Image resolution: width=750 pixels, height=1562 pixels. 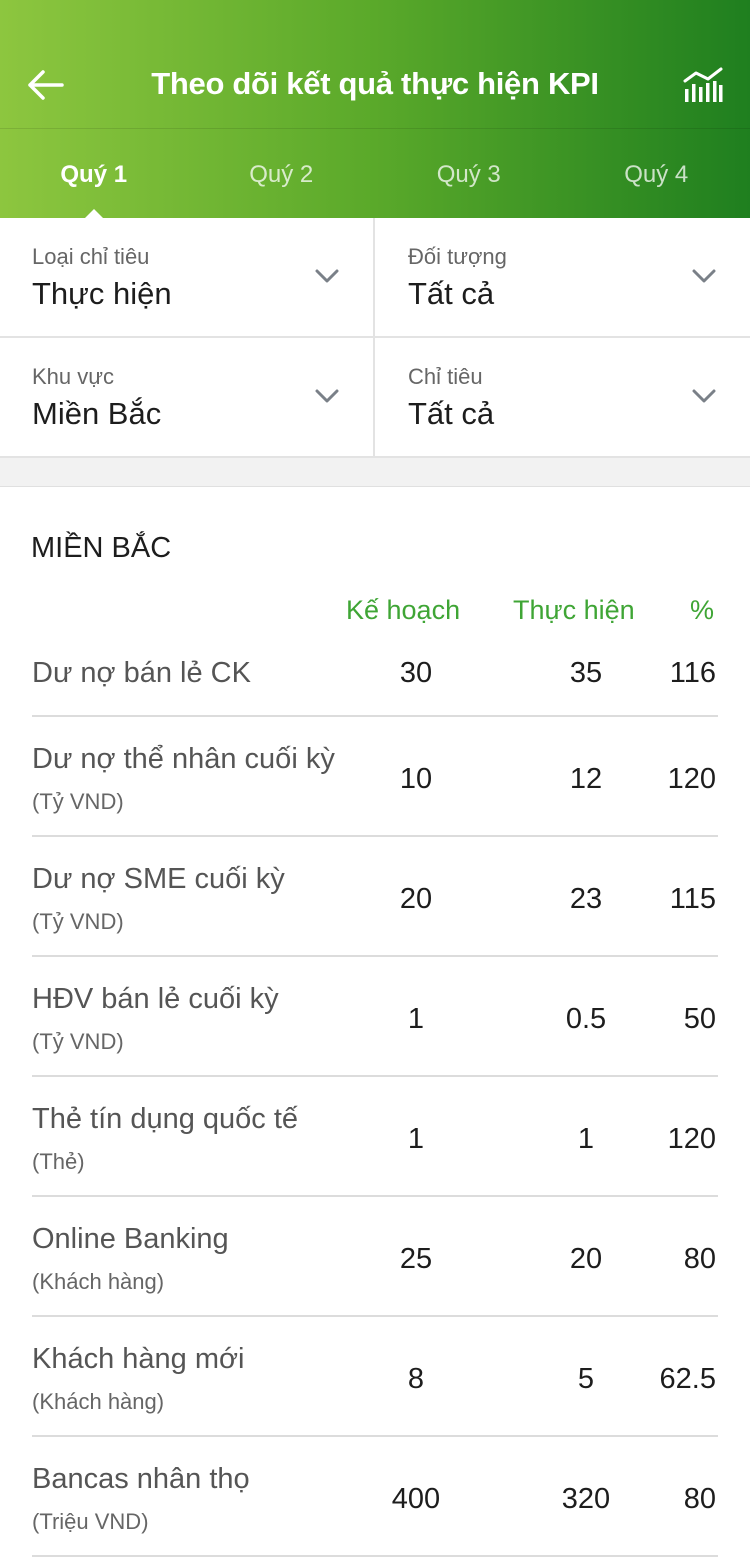 What do you see at coordinates (416, 1379) in the screenshot?
I see `plan-value: 8` at bounding box center [416, 1379].